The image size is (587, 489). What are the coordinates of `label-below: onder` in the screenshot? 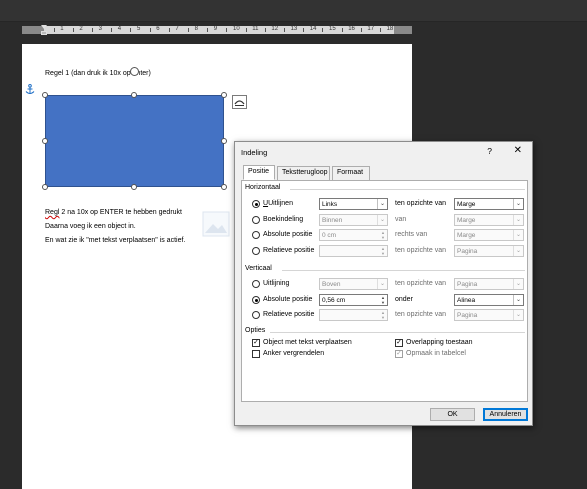 It's located at (404, 299).